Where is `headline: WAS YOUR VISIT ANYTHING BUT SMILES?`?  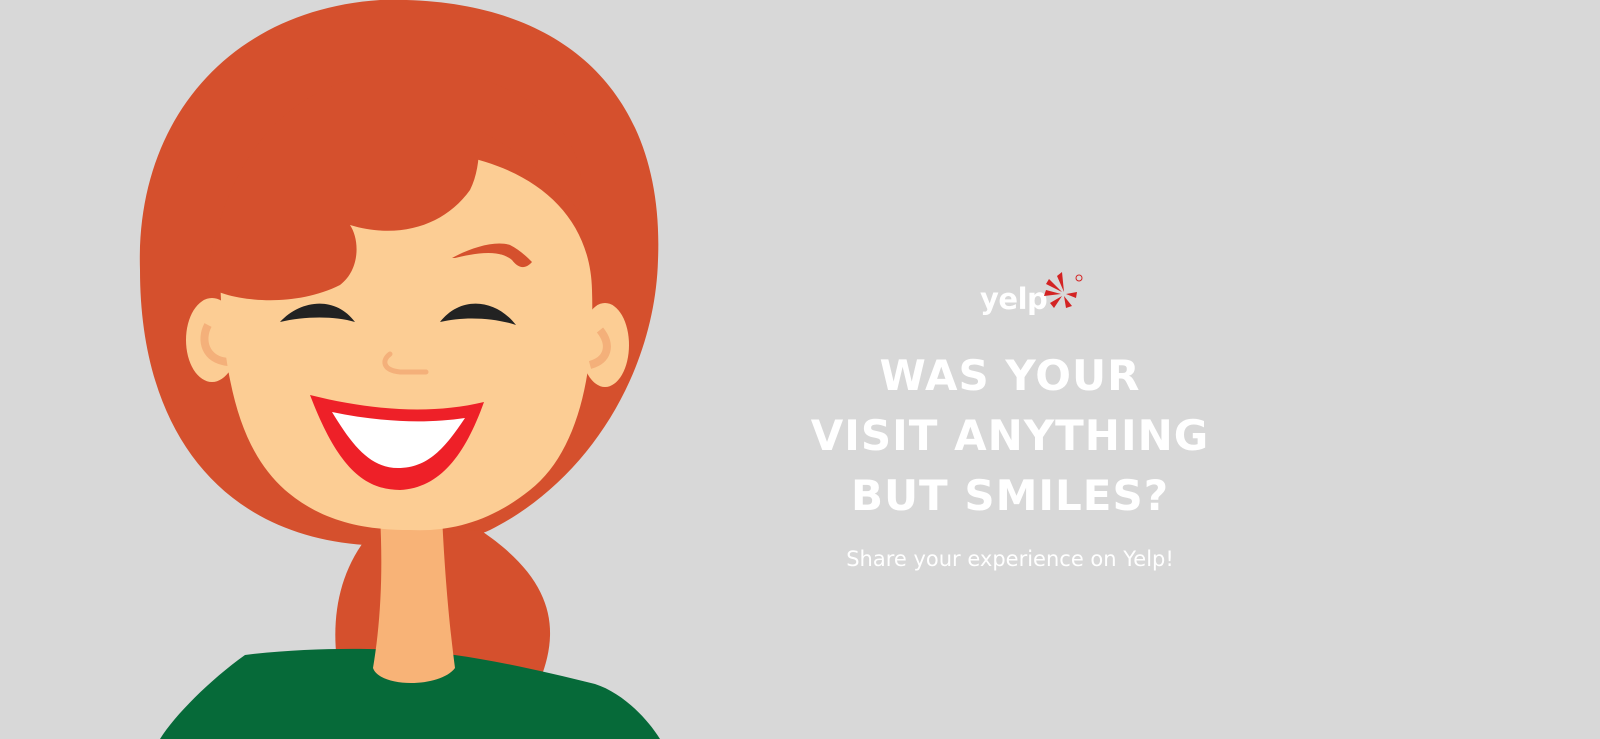 headline: WAS YOUR VISIT ANYTHING BUT SMILES? is located at coordinates (1010, 436).